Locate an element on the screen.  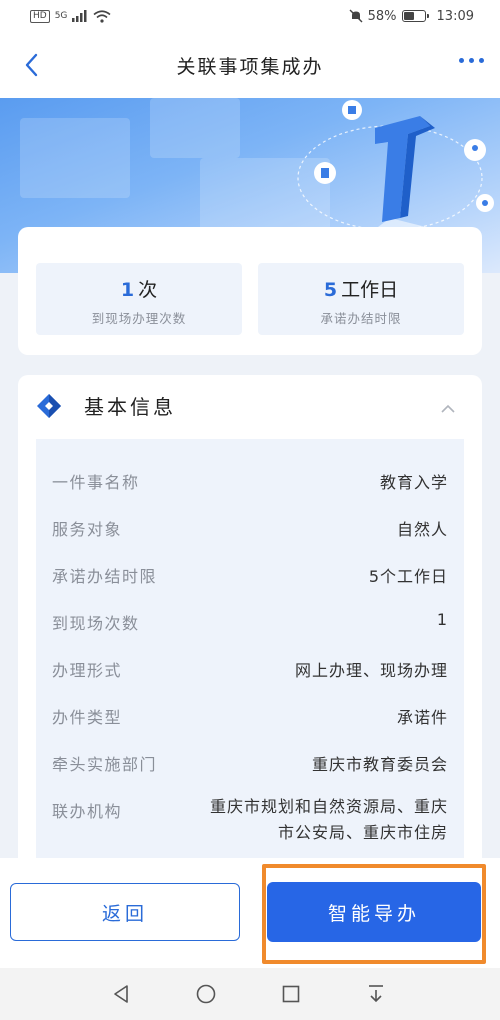
info-row-label: 联办机构 is located at coordinates (87, 811).